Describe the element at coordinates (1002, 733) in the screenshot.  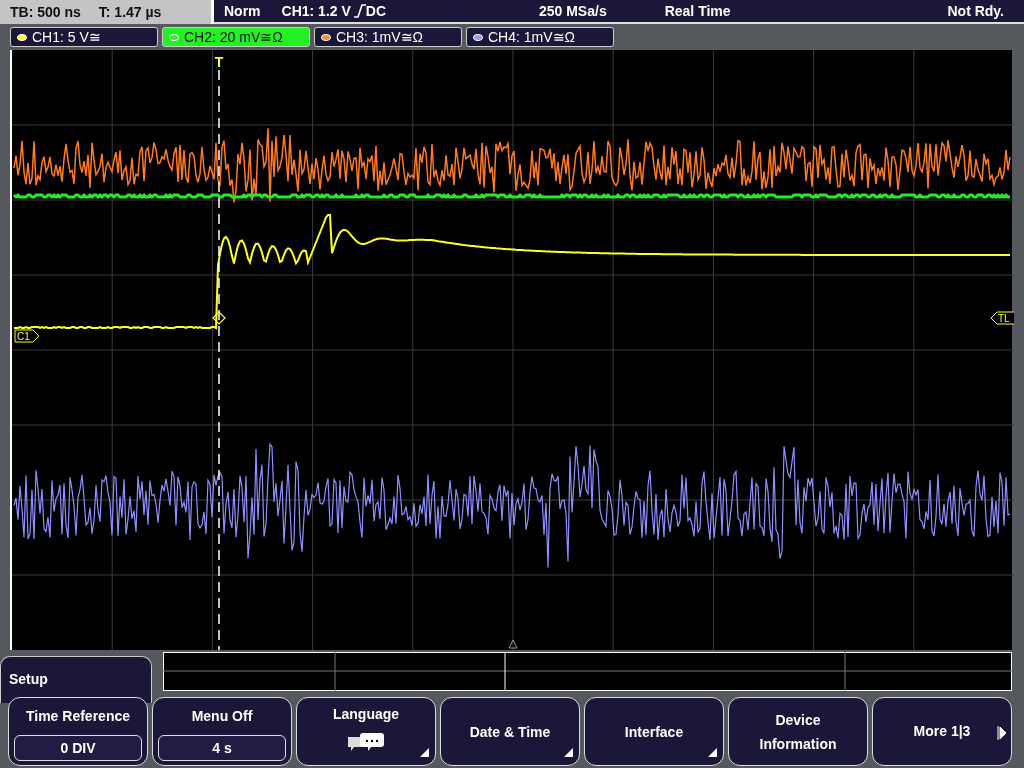
I see `next-page-icon` at that location.